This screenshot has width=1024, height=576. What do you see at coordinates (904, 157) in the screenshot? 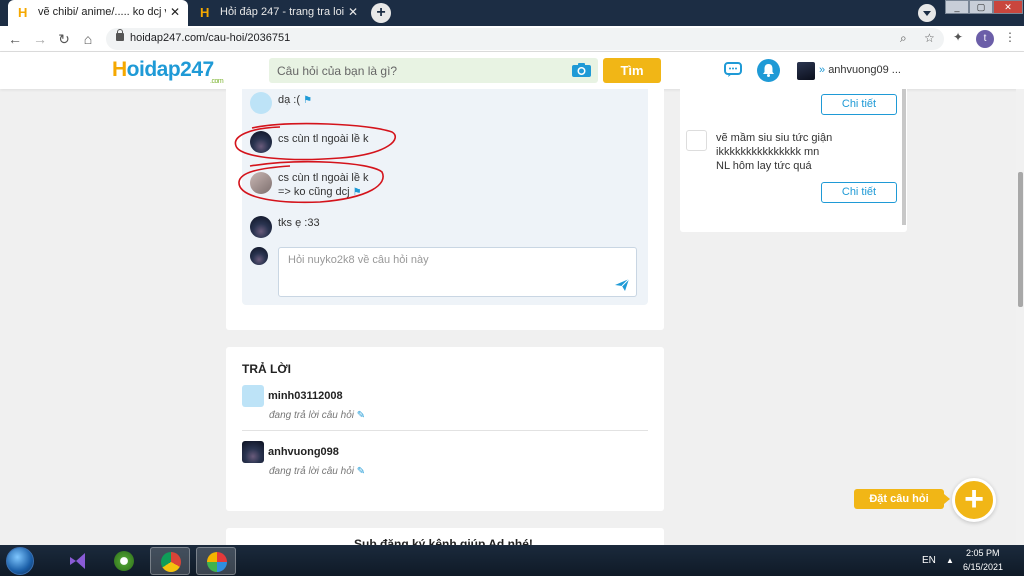
I see `sidebar-scrollbar` at bounding box center [904, 157].